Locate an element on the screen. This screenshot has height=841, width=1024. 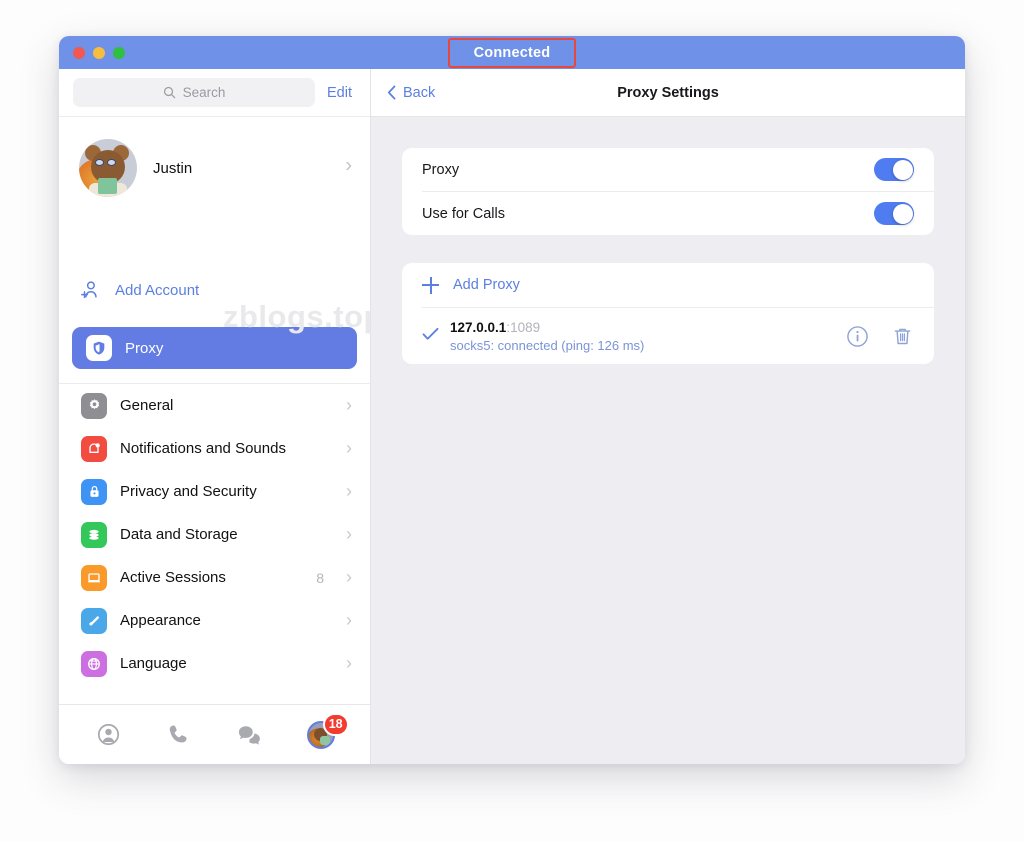
connection-status-wrapper: Connected is located at coordinates (512, 52).